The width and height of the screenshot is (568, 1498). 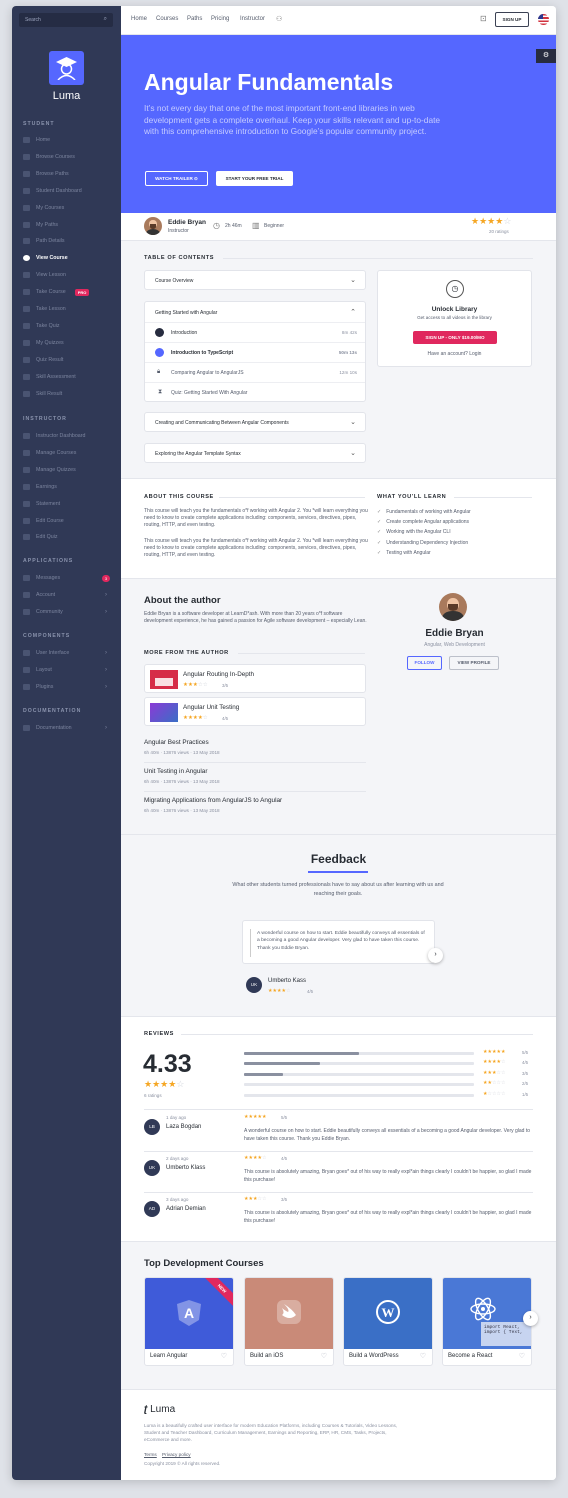 What do you see at coordinates (46, 174) in the screenshot?
I see `sidebar-item-browse-paths: Browse Paths` at bounding box center [46, 174].